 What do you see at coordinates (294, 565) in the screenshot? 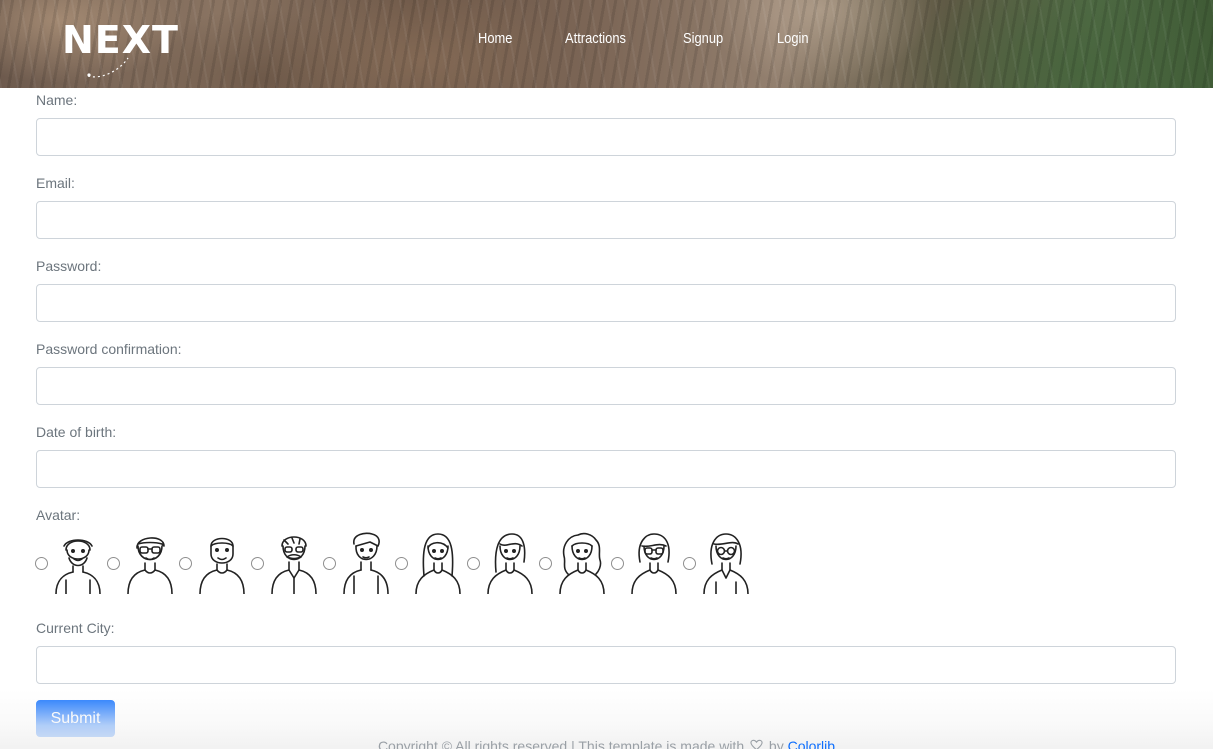
I see `man-mustache-avatar-icon` at bounding box center [294, 565].